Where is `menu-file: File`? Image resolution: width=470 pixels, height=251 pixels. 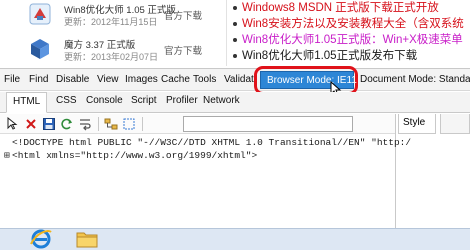 menu-file: File is located at coordinates (12, 79).